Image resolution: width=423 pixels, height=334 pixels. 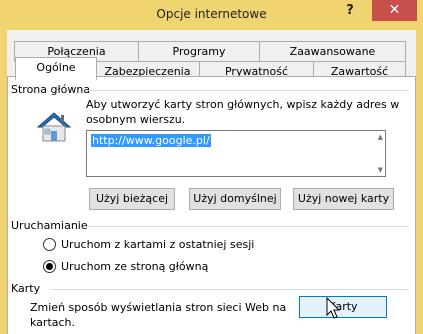 What do you see at coordinates (199, 51) in the screenshot?
I see `tab-programy: Programy` at bounding box center [199, 51].